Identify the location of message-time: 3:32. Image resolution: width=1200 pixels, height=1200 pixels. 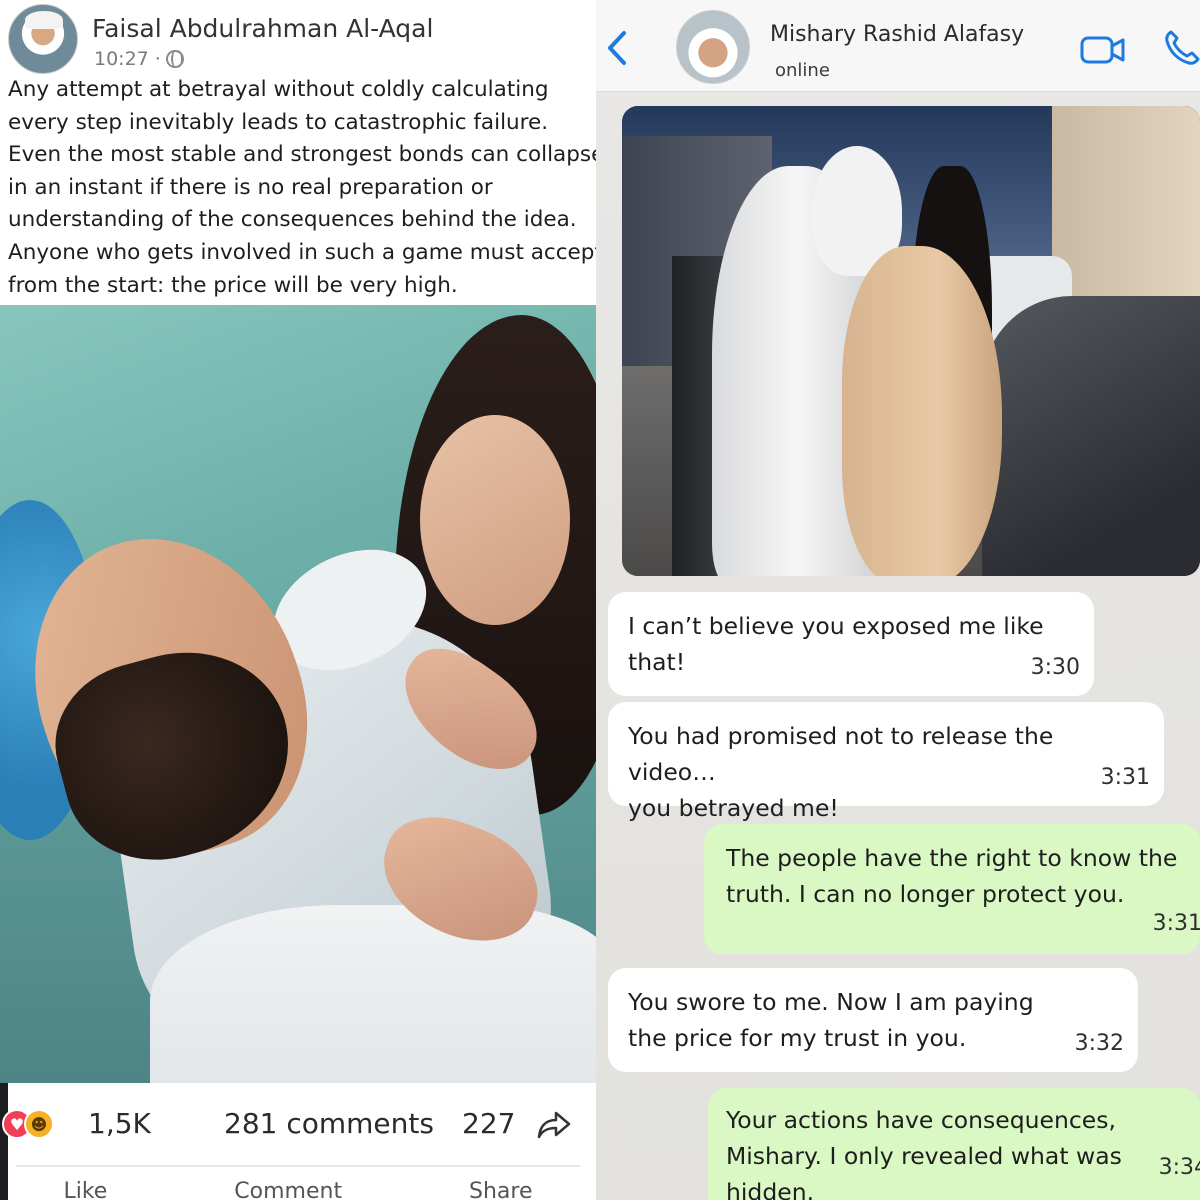
(1099, 1043).